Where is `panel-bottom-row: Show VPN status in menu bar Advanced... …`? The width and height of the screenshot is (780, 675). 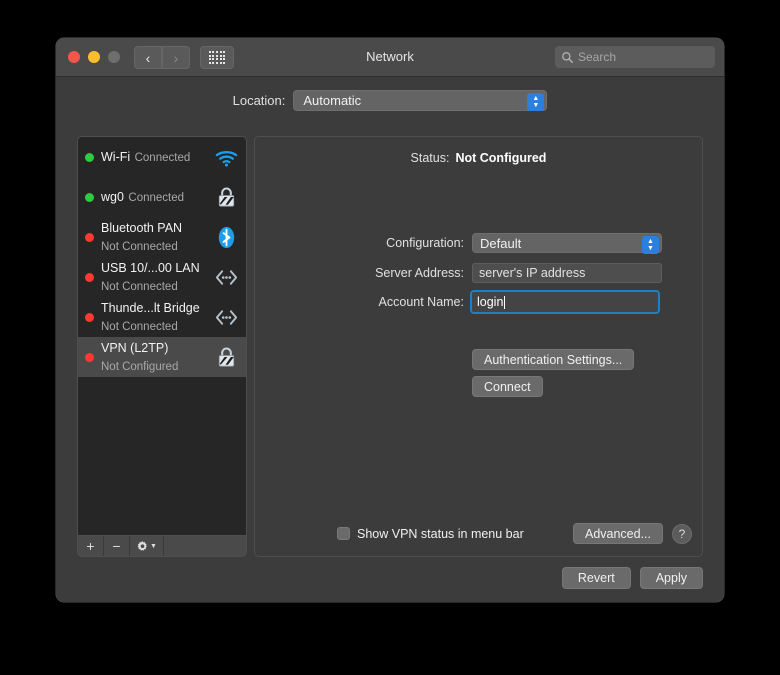
panel-bottom-row: Show VPN status in menu bar Advanced... … is located at coordinates (478, 533).